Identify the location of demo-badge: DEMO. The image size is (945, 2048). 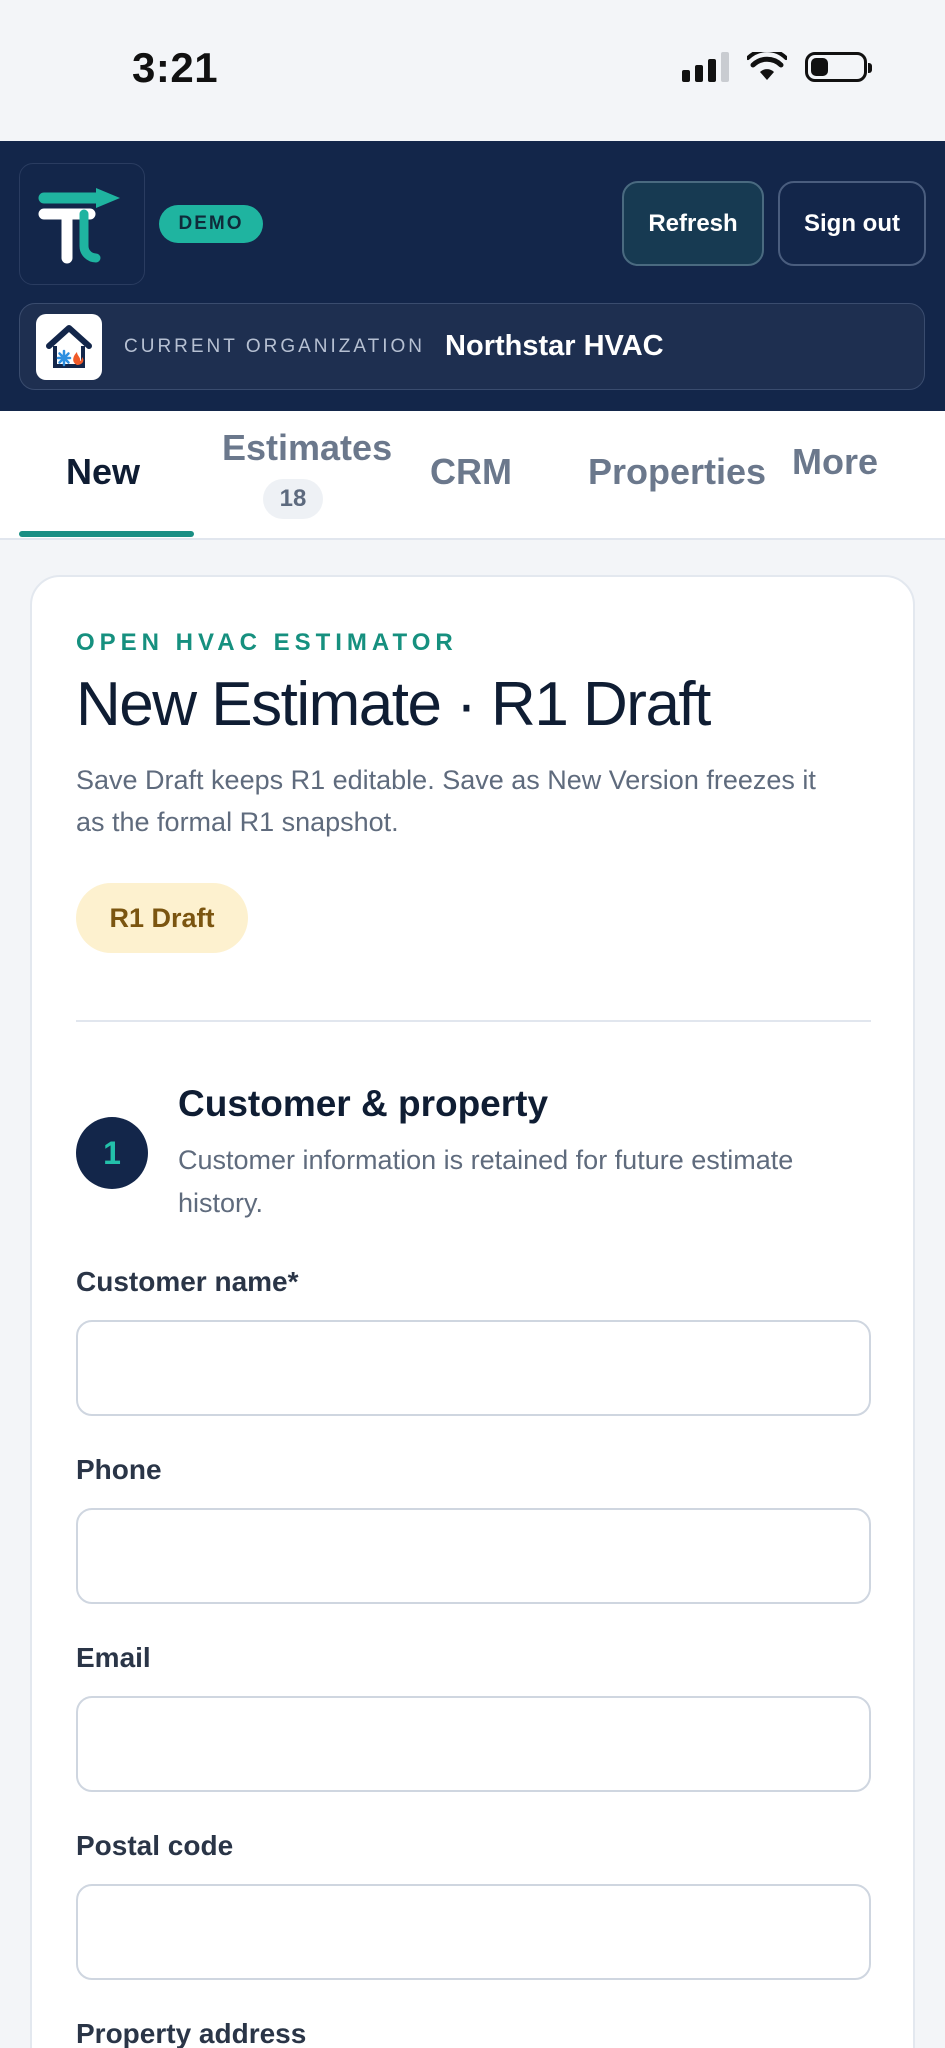
(211, 224).